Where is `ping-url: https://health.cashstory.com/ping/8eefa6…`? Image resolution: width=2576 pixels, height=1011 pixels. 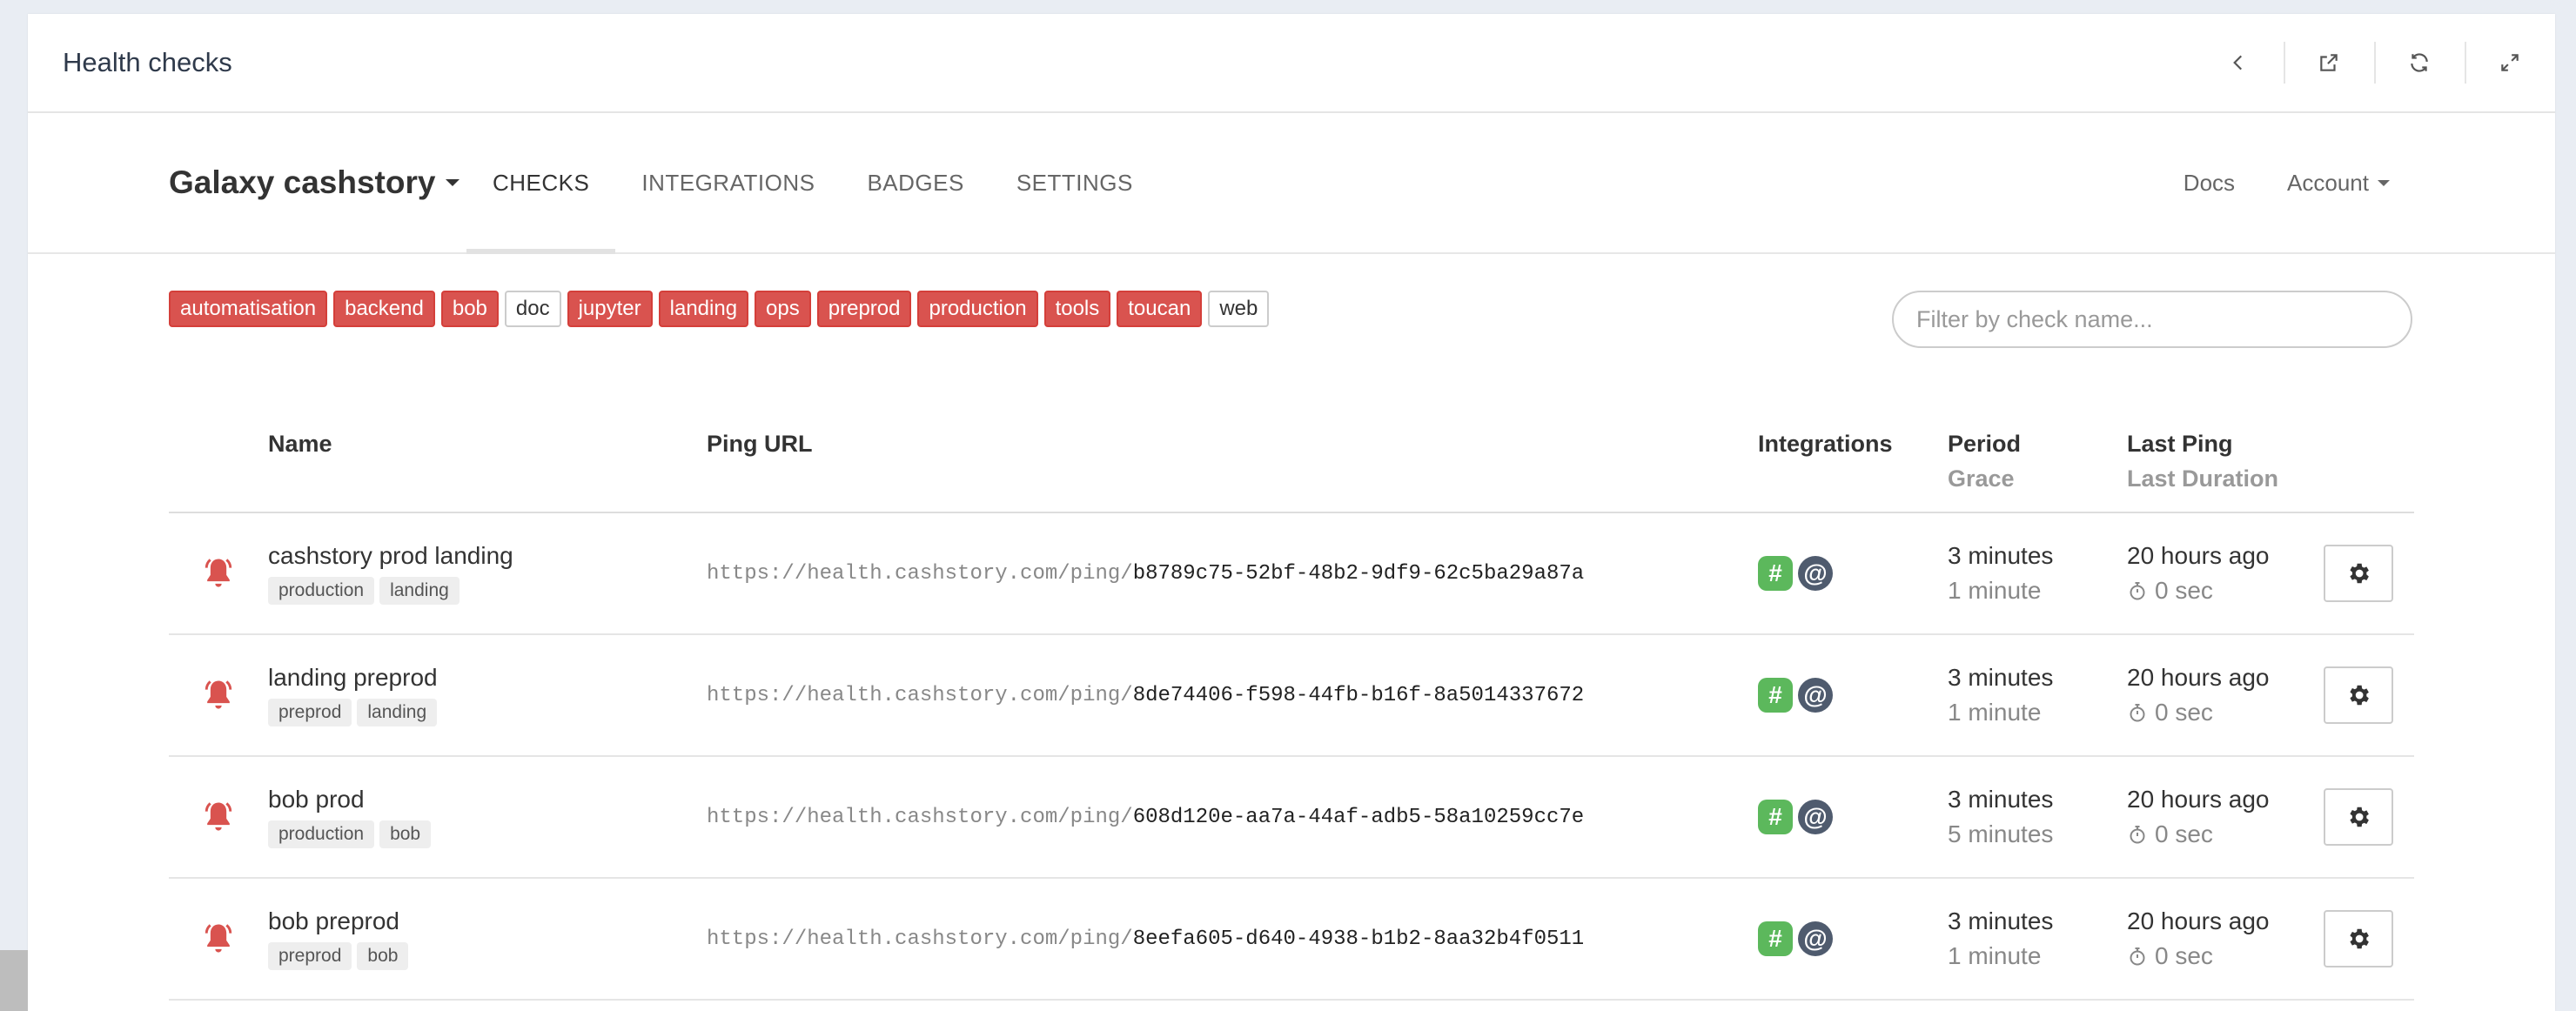
ping-url: https://health.cashstory.com/ping/8eefa6… is located at coordinates (1232, 939).